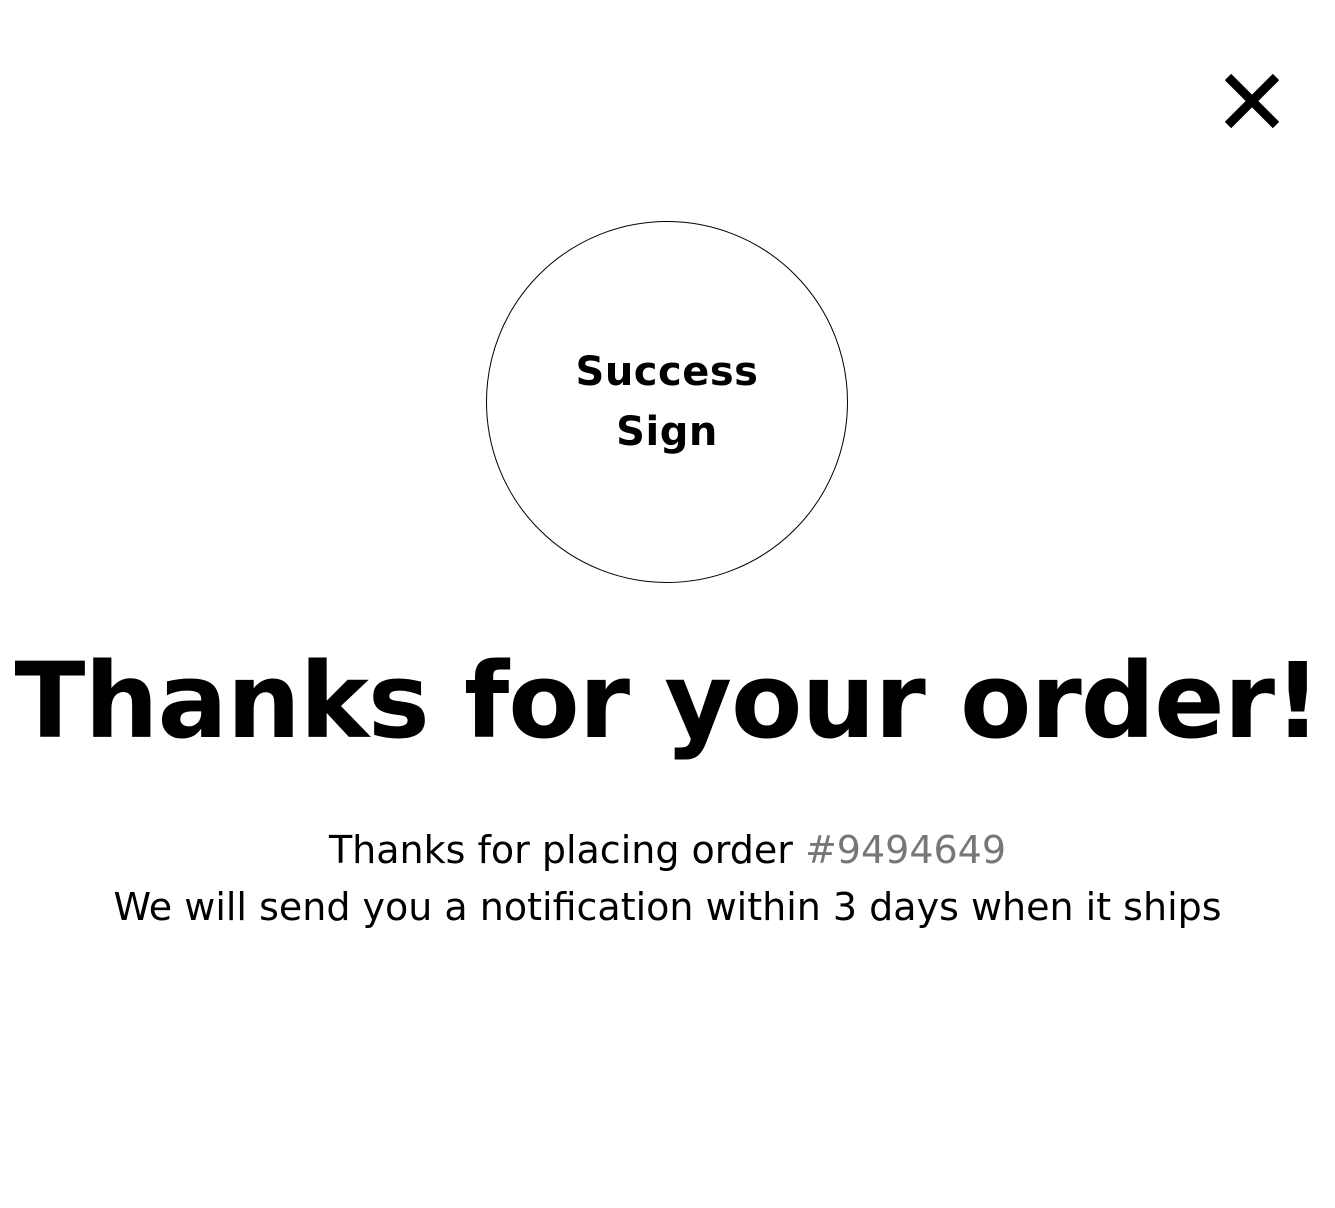 The width and height of the screenshot is (1335, 1208). Describe the element at coordinates (668, 701) in the screenshot. I see `page-title: Thanks for your order!` at that location.